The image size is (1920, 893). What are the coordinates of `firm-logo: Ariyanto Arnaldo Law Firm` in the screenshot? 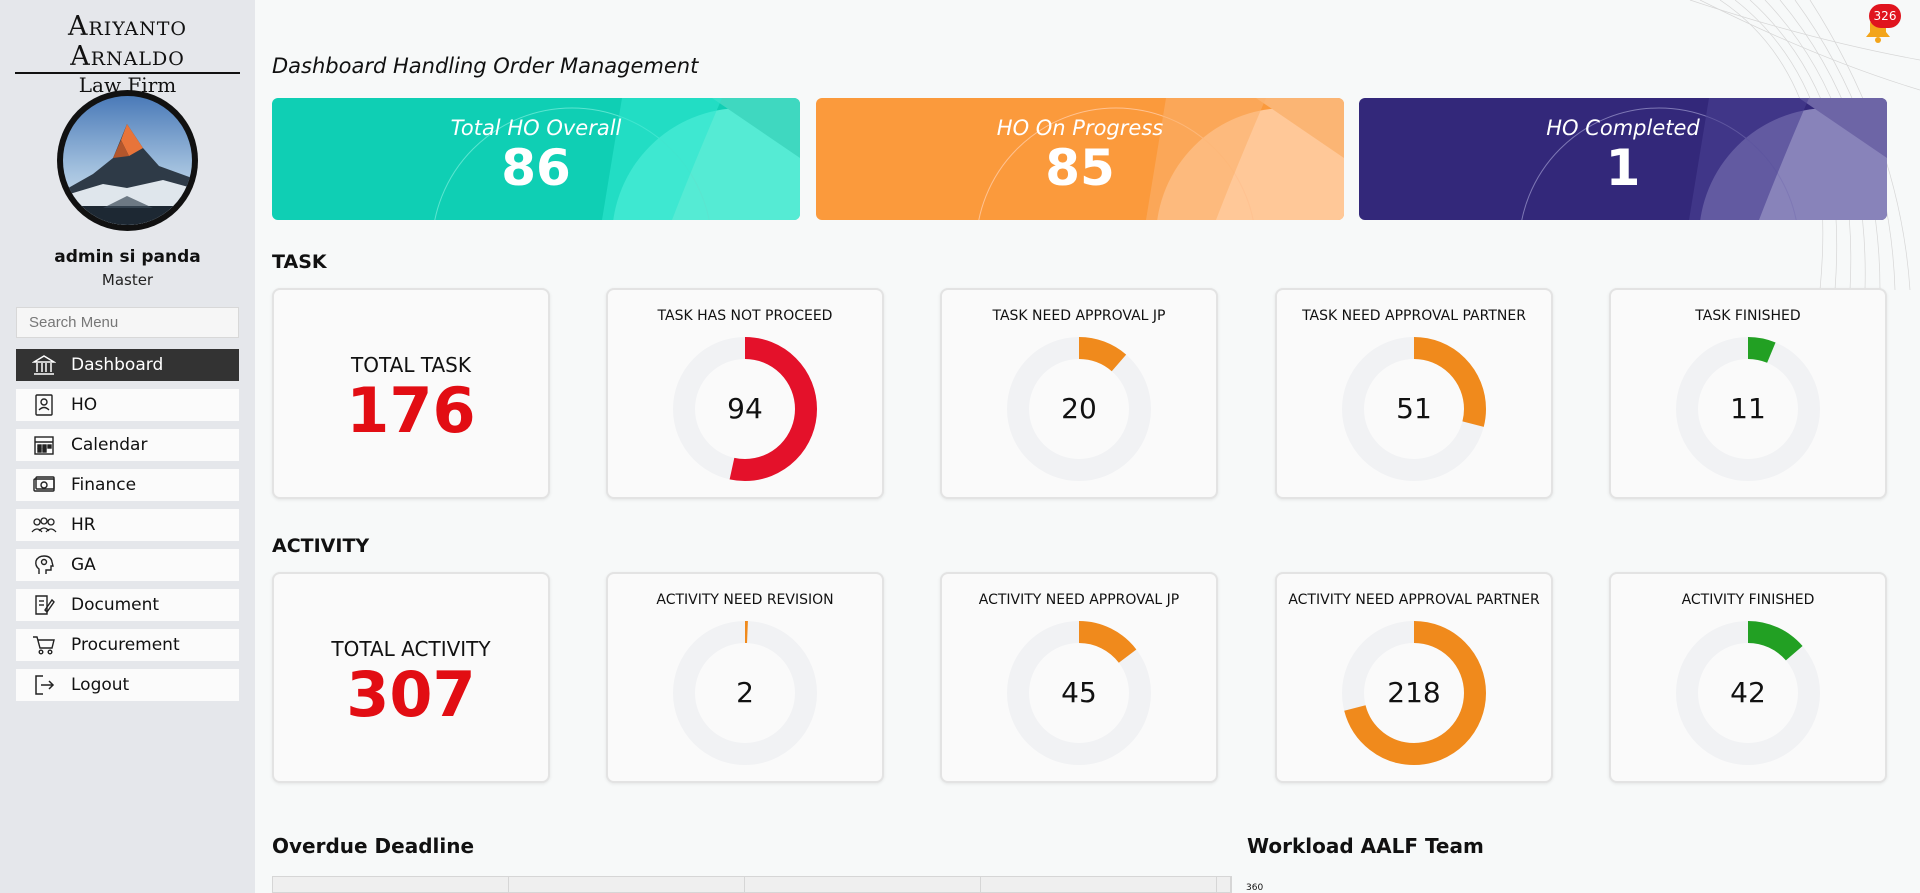 It's located at (127, 54).